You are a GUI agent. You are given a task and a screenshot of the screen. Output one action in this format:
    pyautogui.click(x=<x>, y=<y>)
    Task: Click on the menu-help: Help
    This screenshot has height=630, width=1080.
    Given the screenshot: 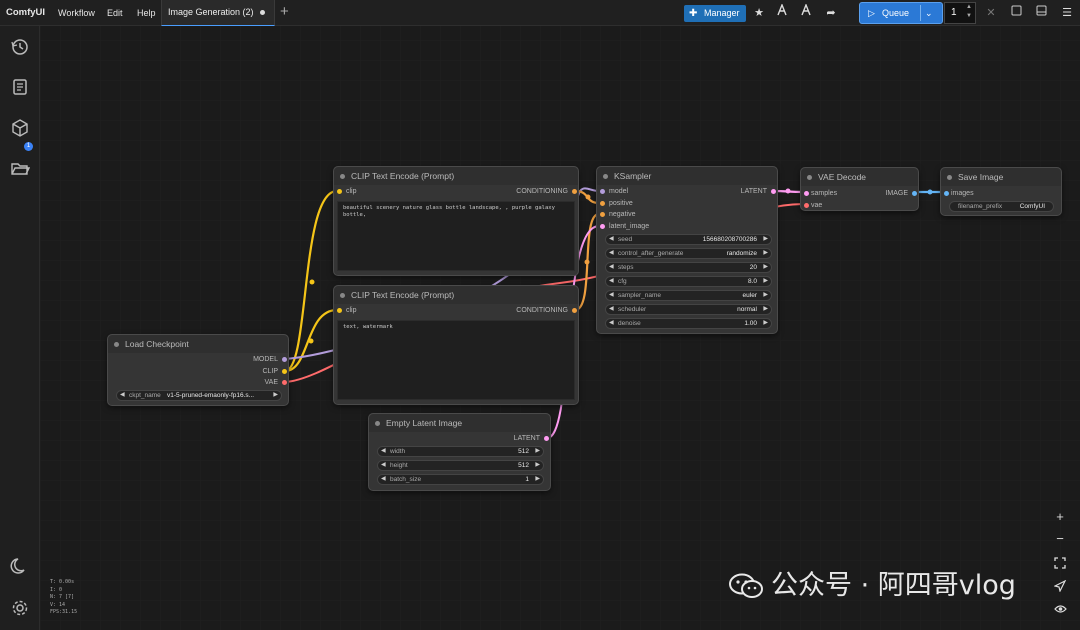 What is the action you would take?
    pyautogui.click(x=146, y=13)
    